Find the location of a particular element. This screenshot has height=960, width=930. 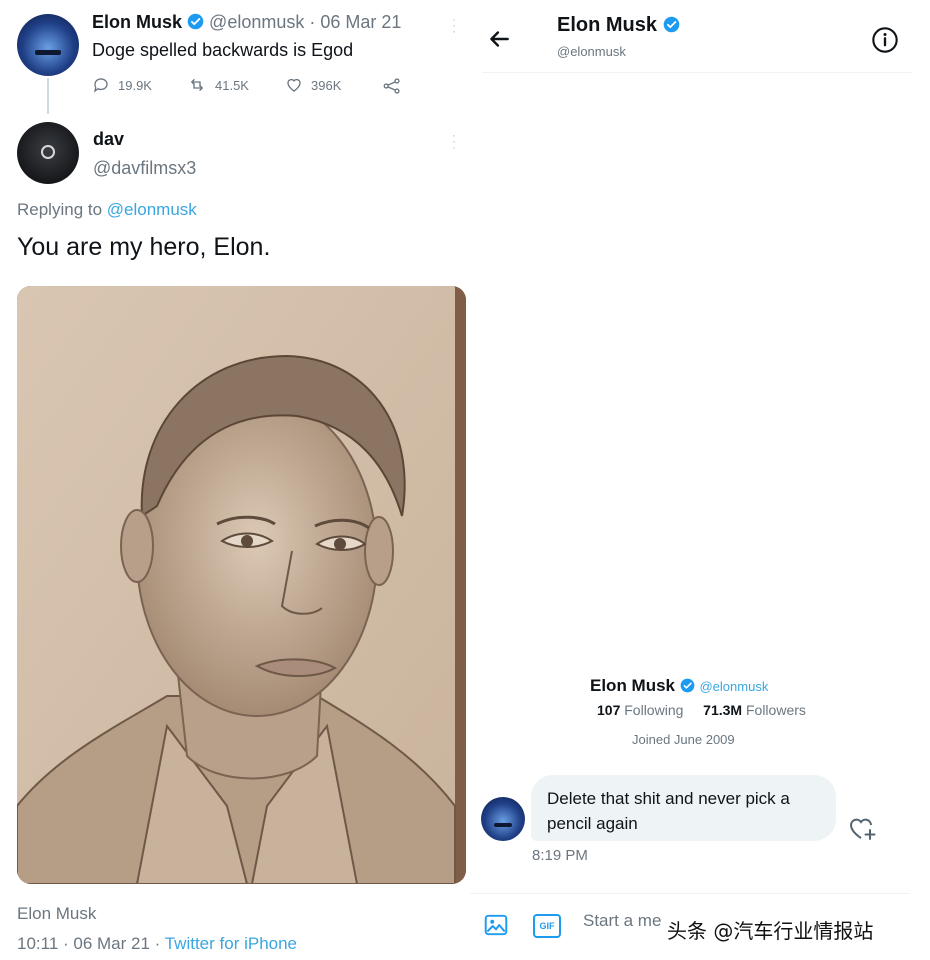

message-time: 8:19 PM is located at coordinates (560, 855).